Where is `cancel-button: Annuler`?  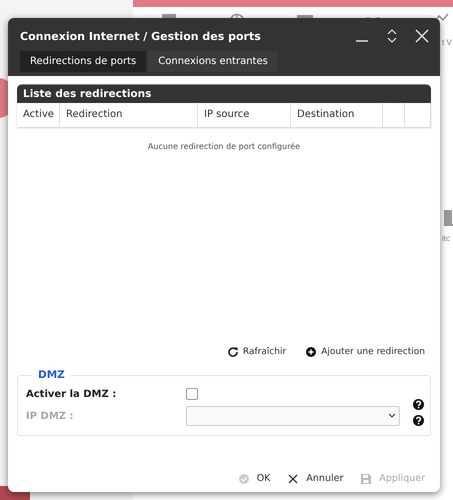 cancel-button: Annuler is located at coordinates (316, 478).